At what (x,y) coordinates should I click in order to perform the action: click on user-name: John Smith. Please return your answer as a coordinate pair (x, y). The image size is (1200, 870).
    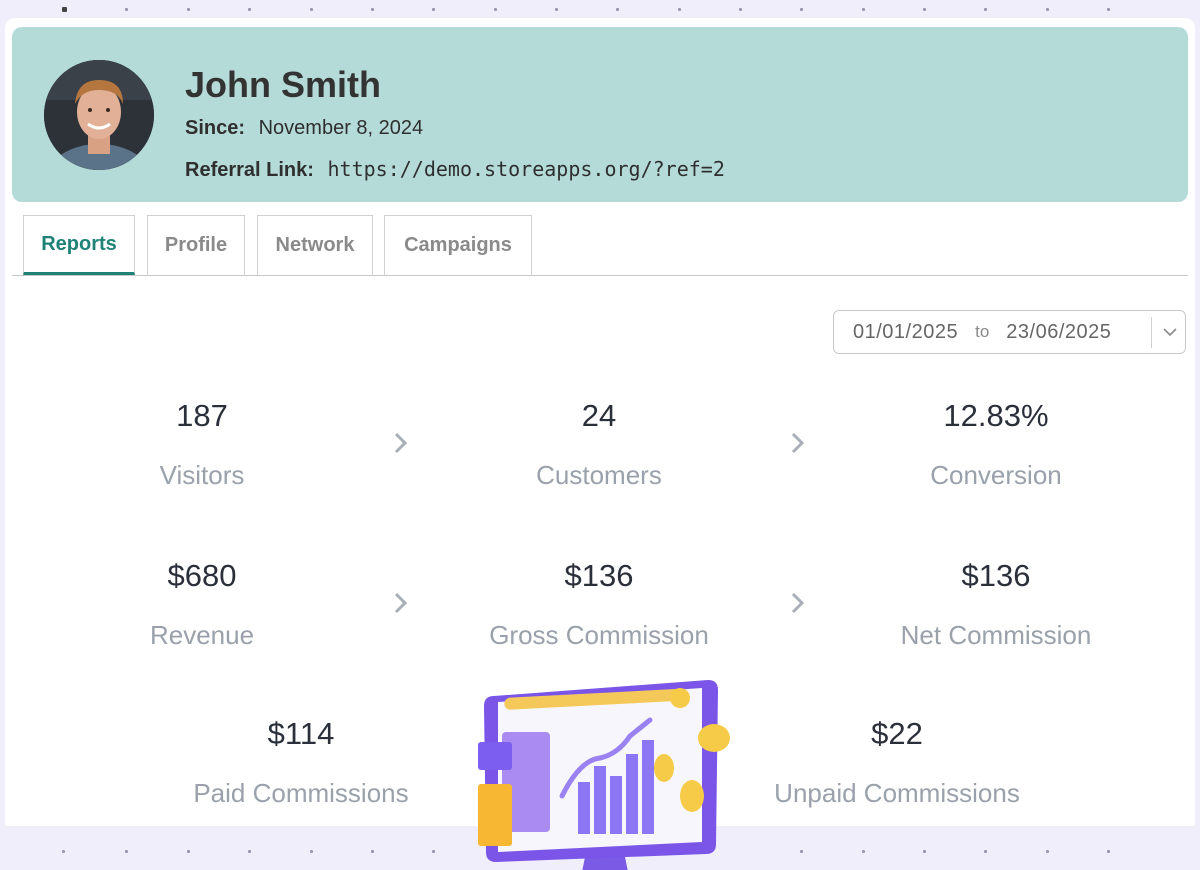
    Looking at the image, I should click on (283, 84).